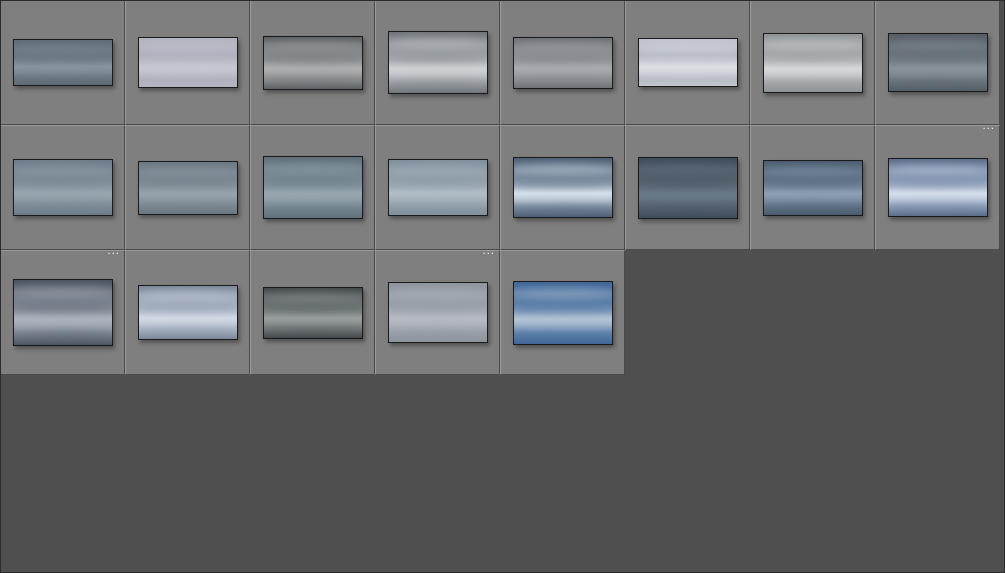 This screenshot has height=573, width=1005. I want to click on scrollbar-track, so click(1002, 286).